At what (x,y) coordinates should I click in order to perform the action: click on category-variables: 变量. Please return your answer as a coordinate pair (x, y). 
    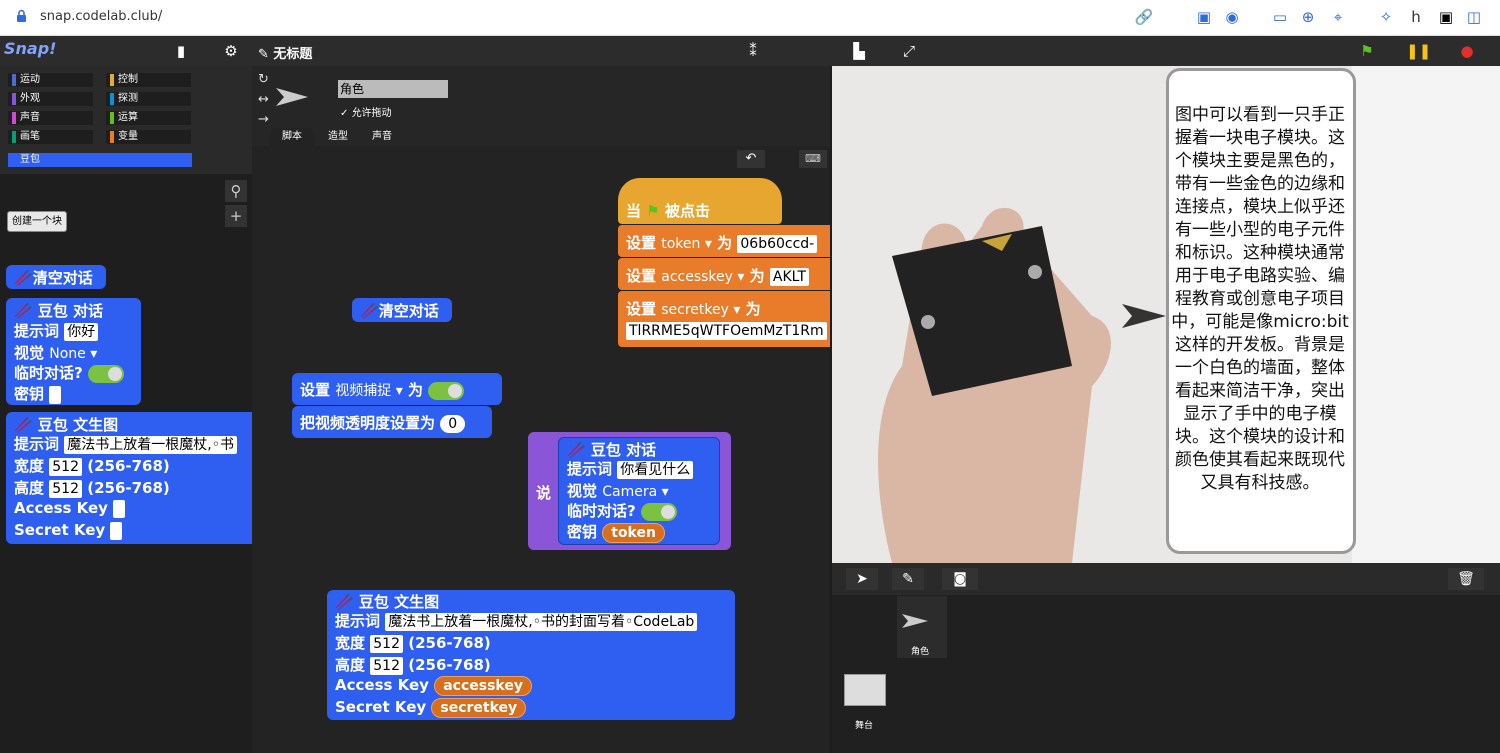
    Looking at the image, I should click on (148, 137).